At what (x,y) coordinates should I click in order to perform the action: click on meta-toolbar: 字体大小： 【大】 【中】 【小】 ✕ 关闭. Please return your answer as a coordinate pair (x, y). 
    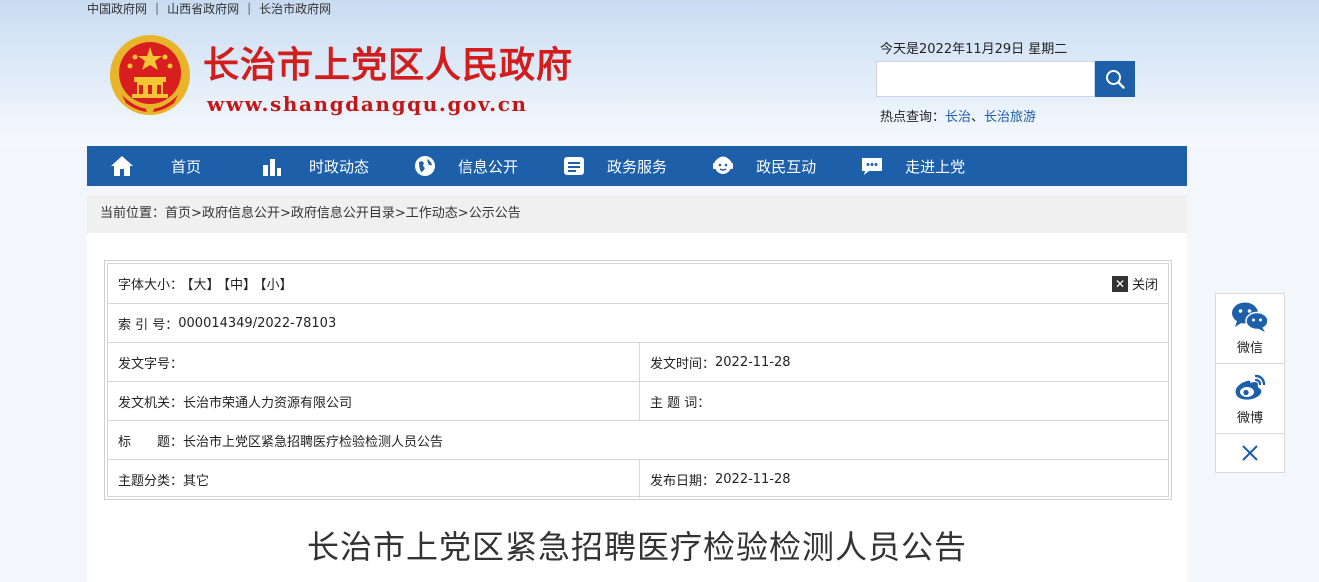
    Looking at the image, I should click on (638, 284).